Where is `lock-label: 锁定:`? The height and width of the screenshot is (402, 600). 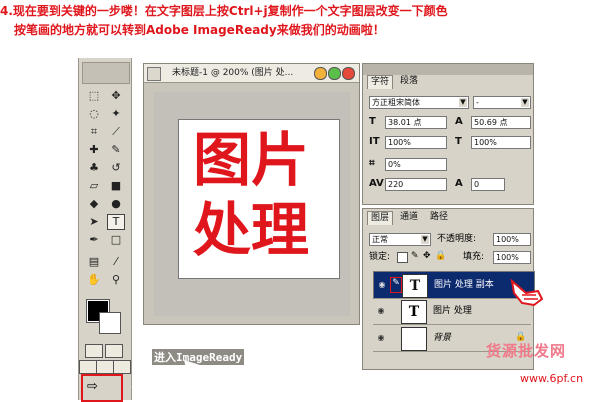 lock-label: 锁定: is located at coordinates (380, 257).